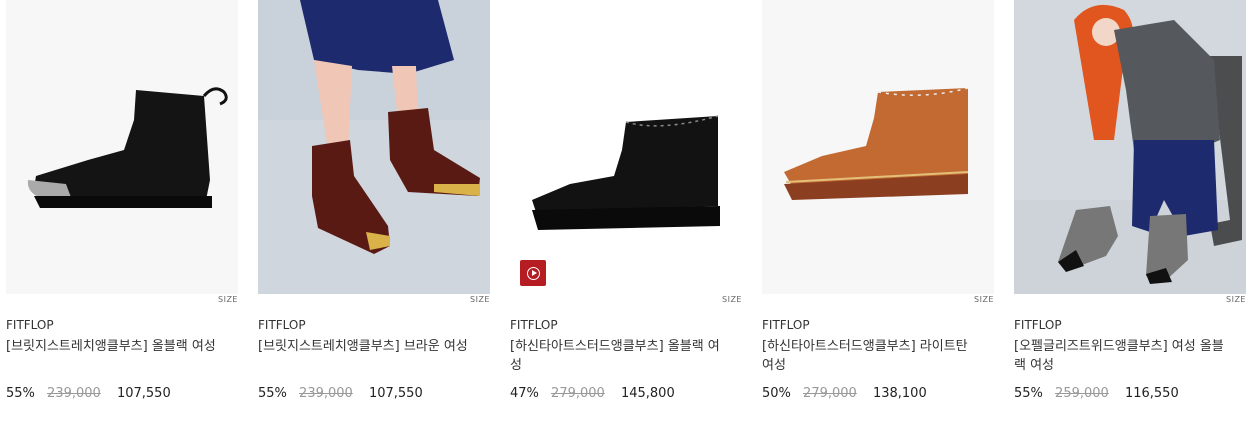  What do you see at coordinates (363, 346) in the screenshot?
I see `product-title: [브릿지스트레치앵클부츠] 브라운 여성` at bounding box center [363, 346].